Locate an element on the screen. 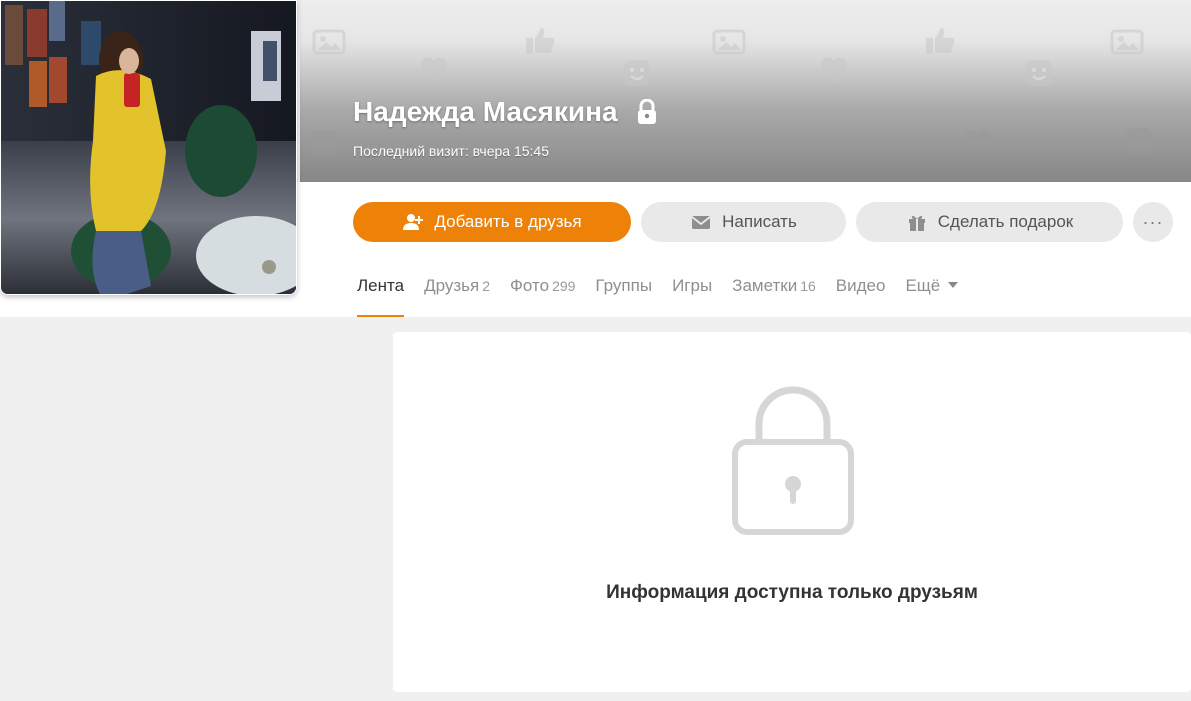 The image size is (1191, 701). tab-friends: Друзья 2 is located at coordinates (457, 296).